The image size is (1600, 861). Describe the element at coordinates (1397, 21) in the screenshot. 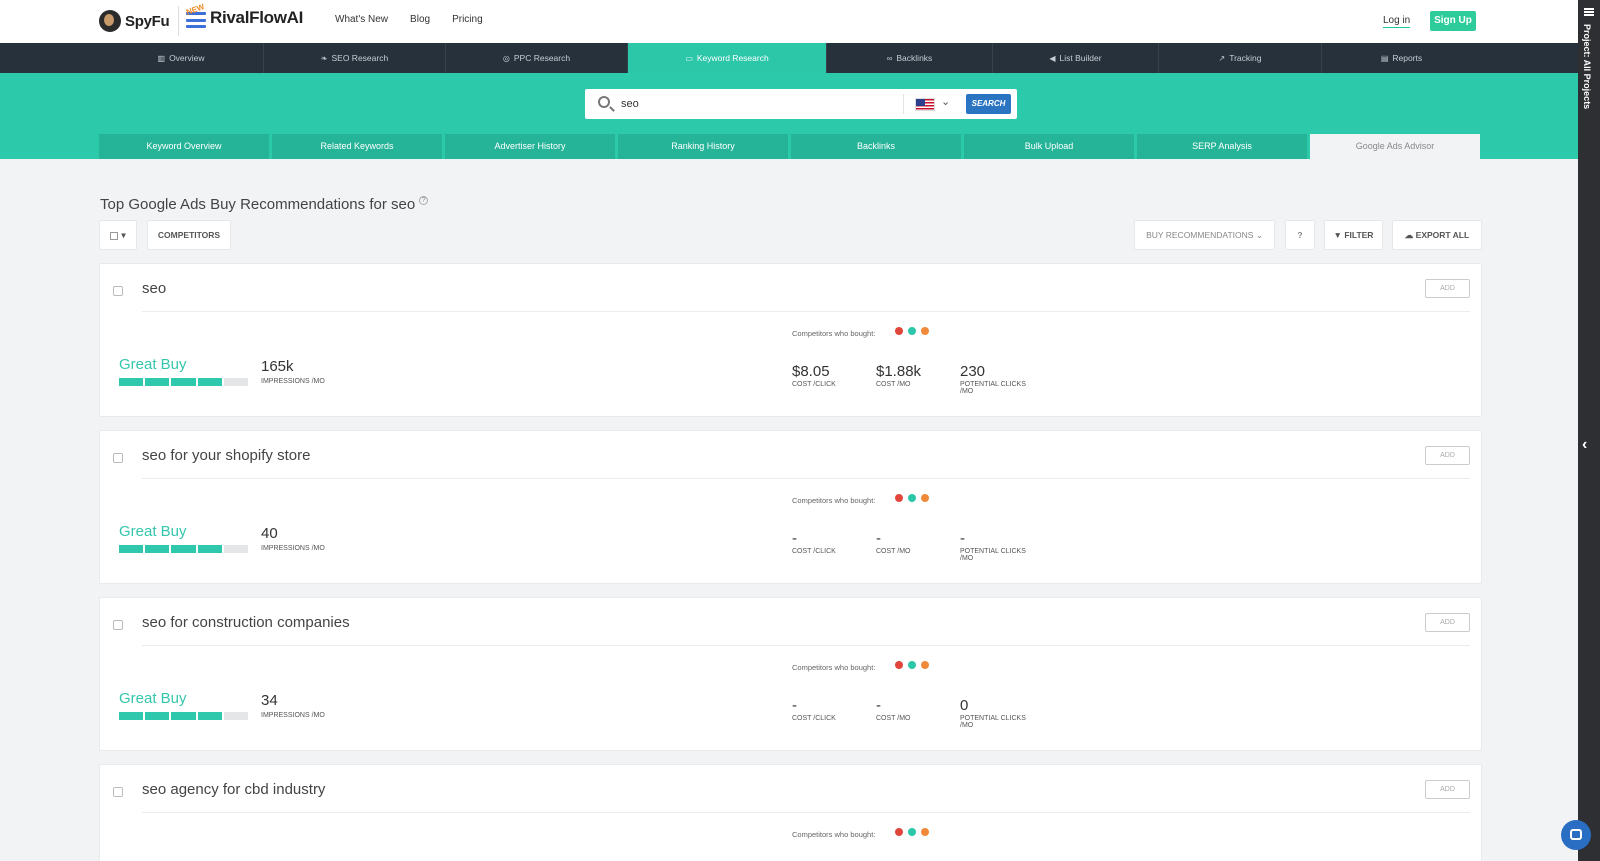

I see `login-link: Log in` at that location.